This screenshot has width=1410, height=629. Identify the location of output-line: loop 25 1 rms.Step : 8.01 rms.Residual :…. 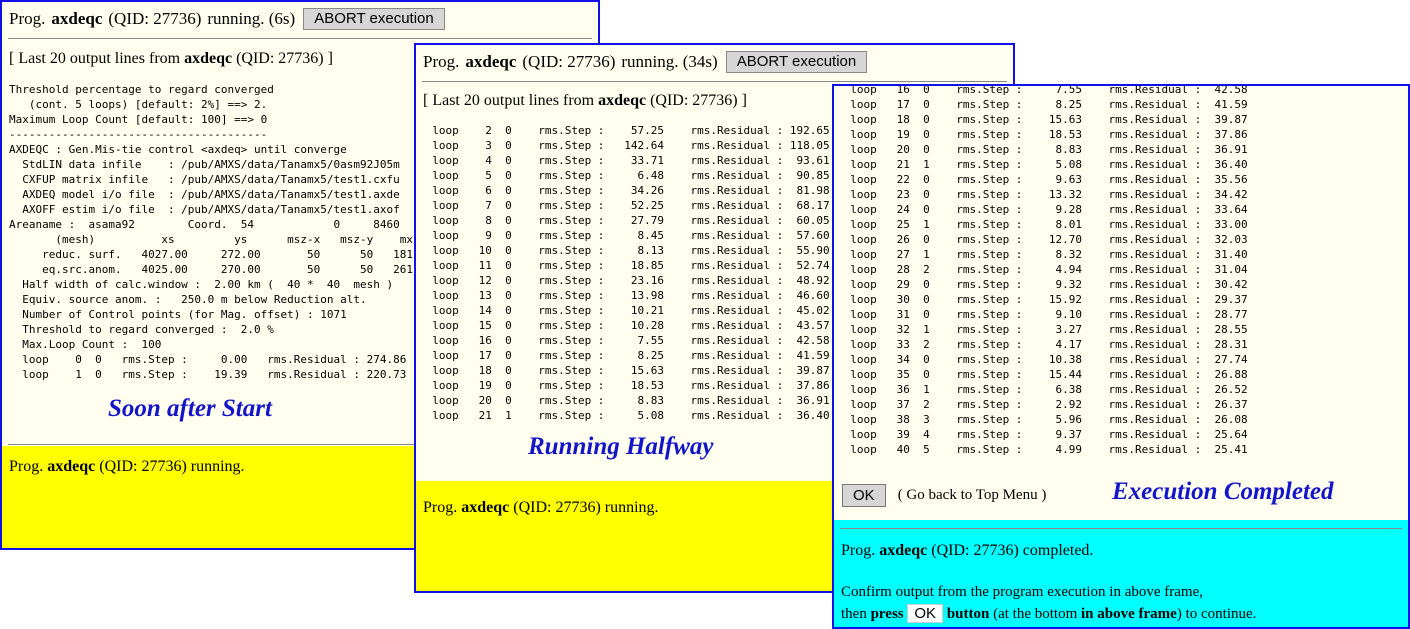
(1049, 224).